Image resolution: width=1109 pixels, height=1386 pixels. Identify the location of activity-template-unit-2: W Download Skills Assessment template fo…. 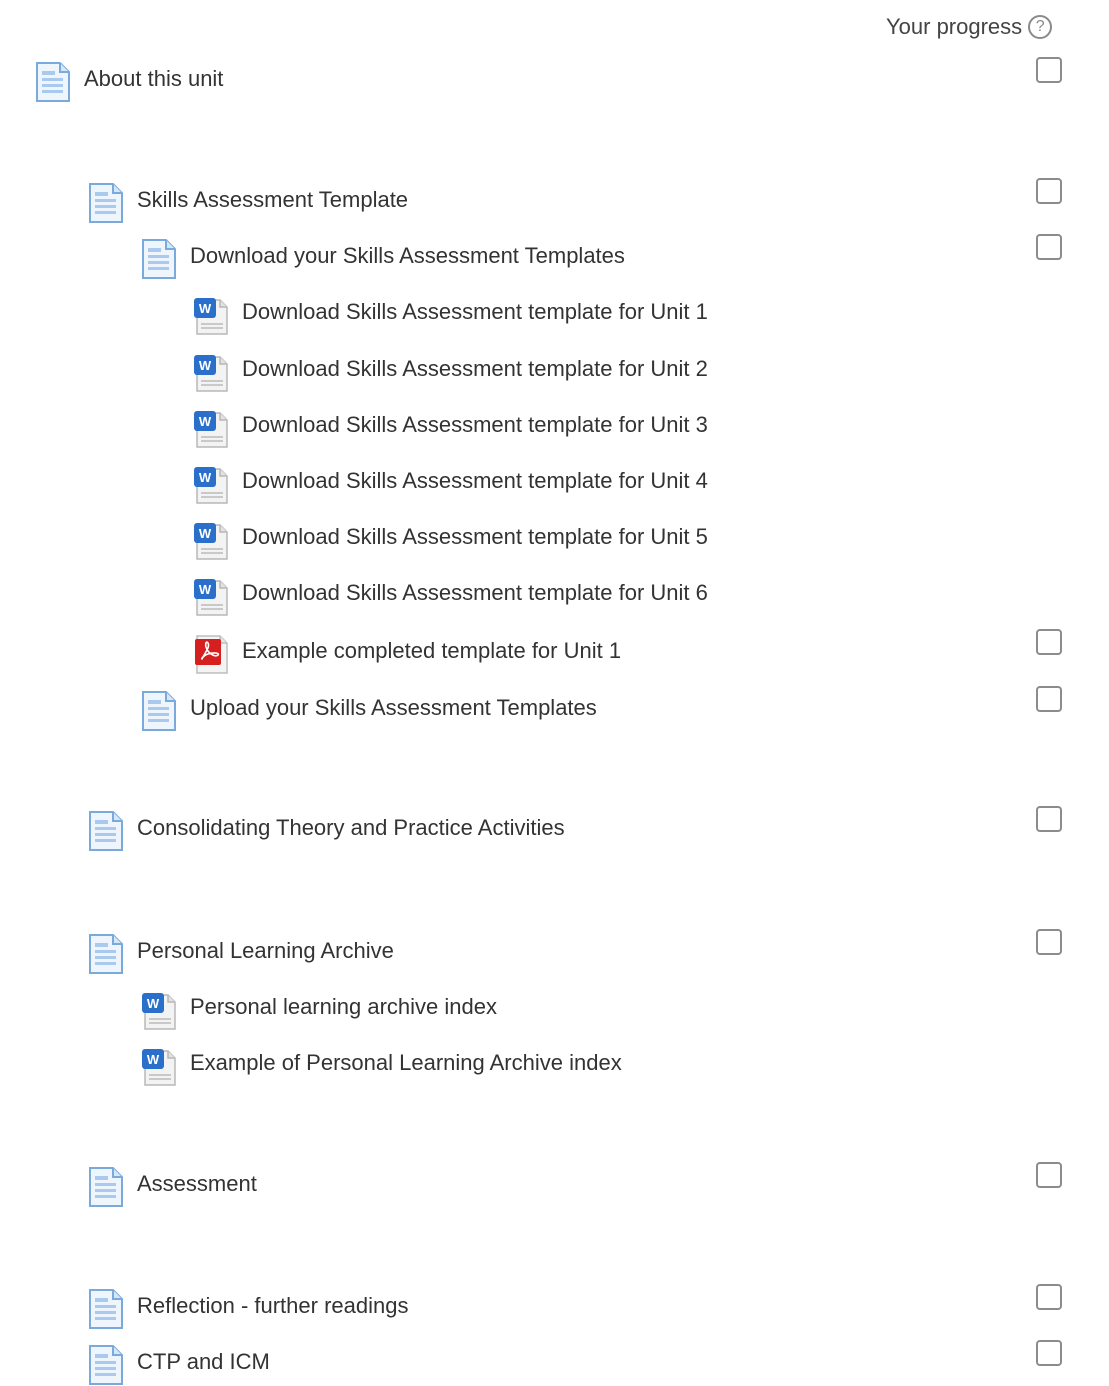
(554, 370).